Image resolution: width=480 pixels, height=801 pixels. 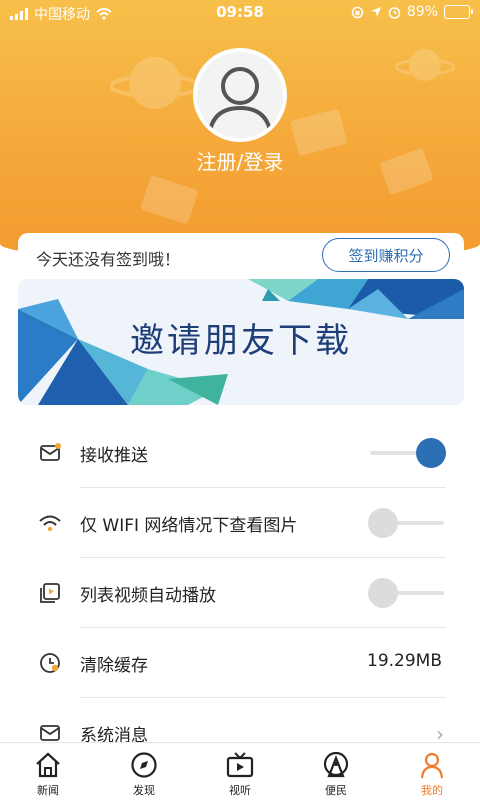 I want to click on setting-label: 列表视频自动播放, so click(x=148, y=596).